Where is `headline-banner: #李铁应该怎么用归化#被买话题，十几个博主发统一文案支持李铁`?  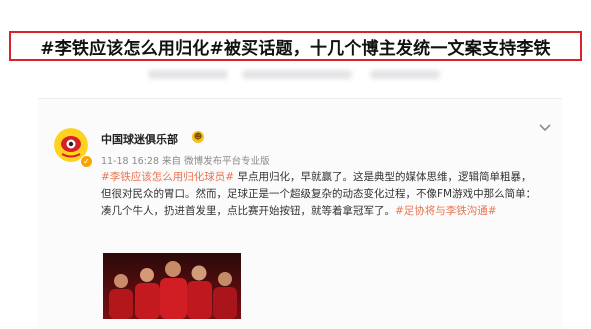 headline-banner: #李铁应该怎么用归化#被买话题，十几个博主发统一文案支持李铁 is located at coordinates (295, 46).